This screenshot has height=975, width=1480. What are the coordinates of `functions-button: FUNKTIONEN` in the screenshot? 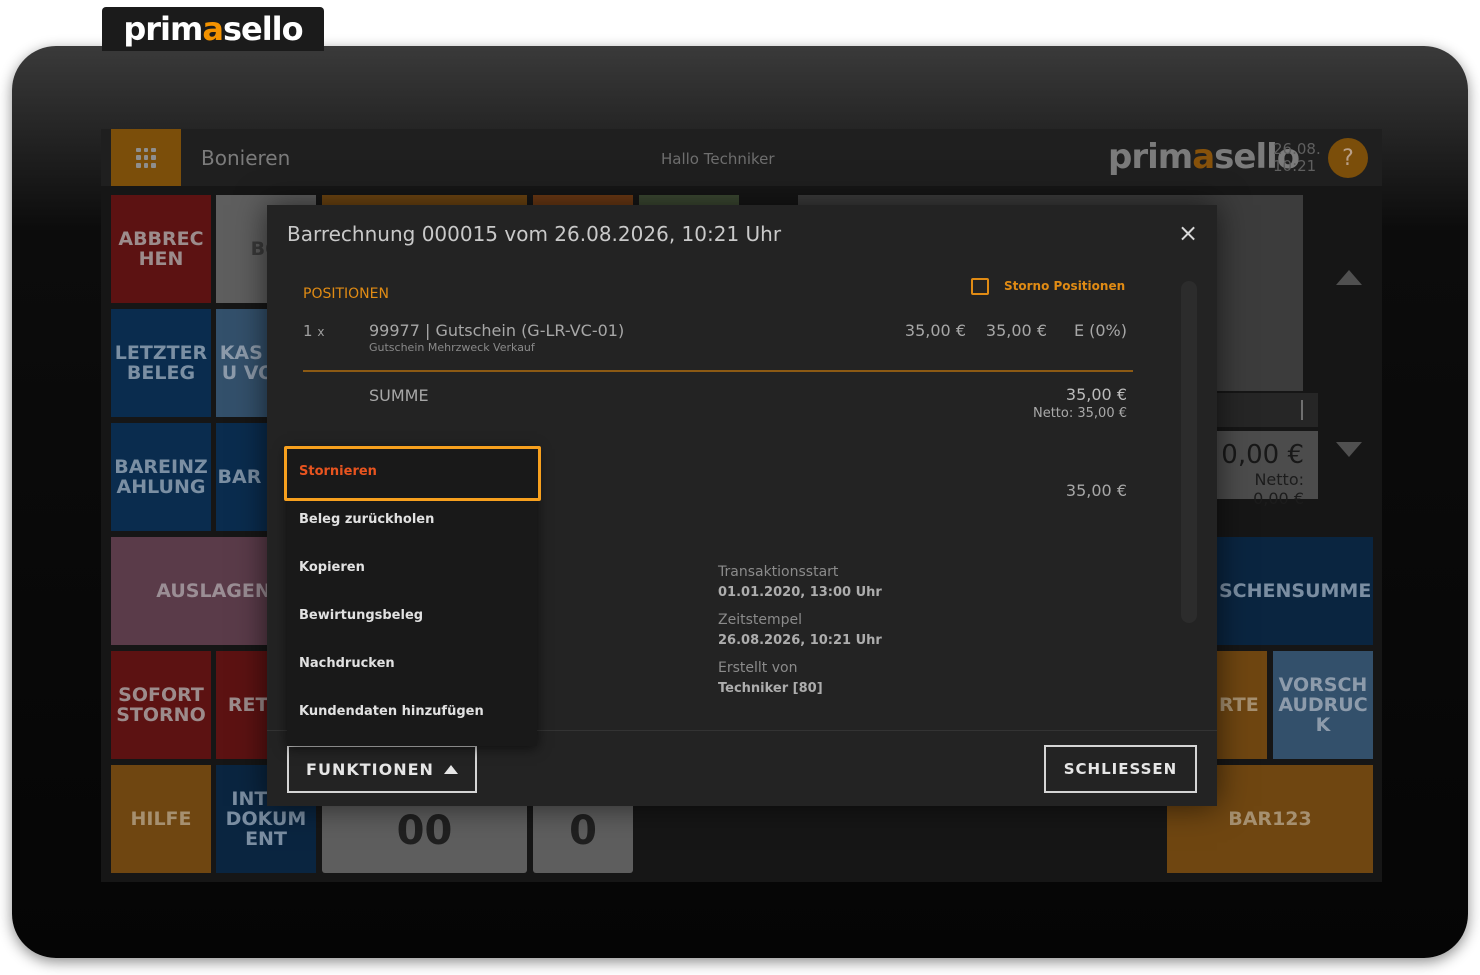 It's located at (382, 769).